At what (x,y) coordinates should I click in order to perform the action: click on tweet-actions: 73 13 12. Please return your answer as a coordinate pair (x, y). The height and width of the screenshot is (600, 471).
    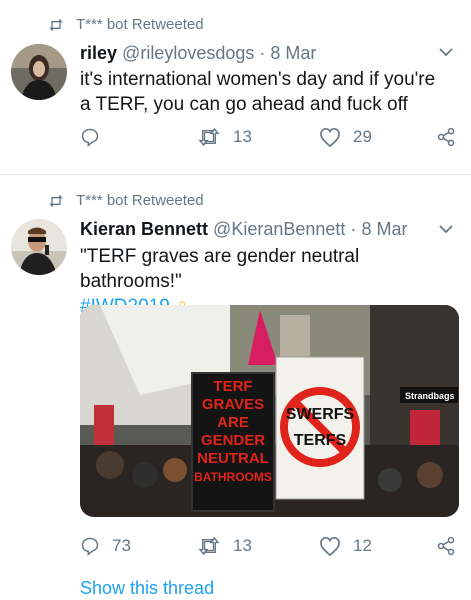
    Looking at the image, I should click on (270, 550).